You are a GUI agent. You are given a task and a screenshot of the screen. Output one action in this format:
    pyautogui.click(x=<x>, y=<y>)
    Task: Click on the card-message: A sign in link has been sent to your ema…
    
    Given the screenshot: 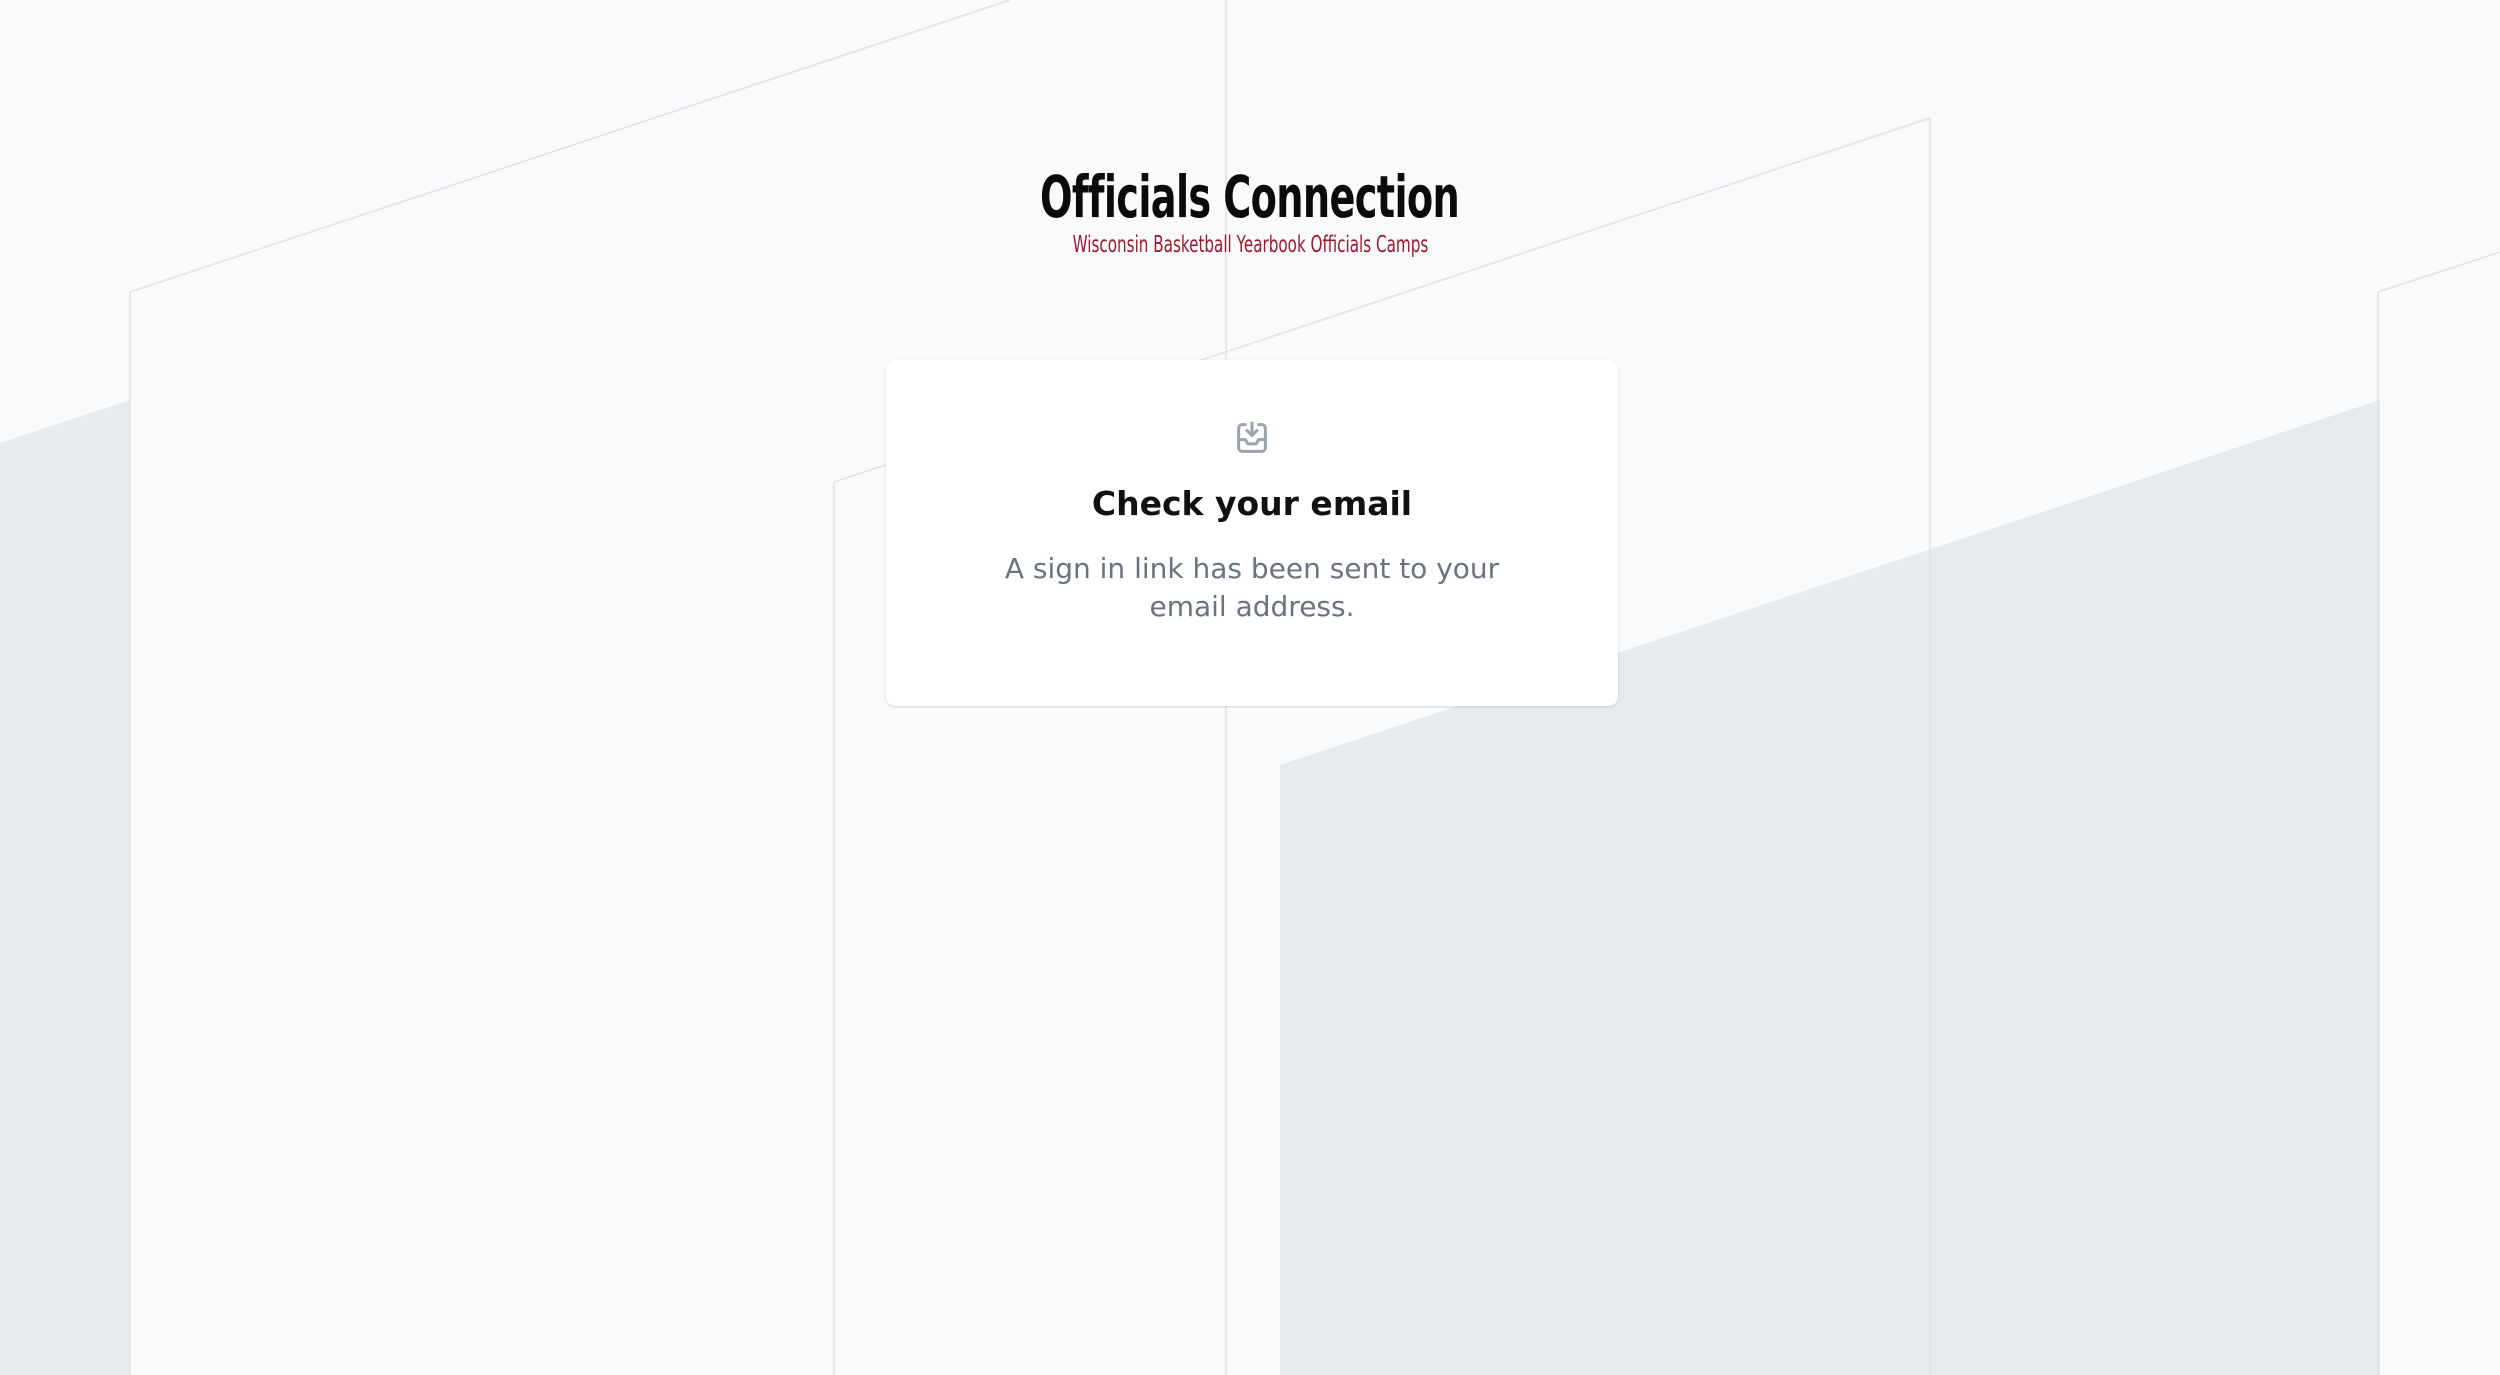 What is the action you would take?
    pyautogui.click(x=1252, y=587)
    